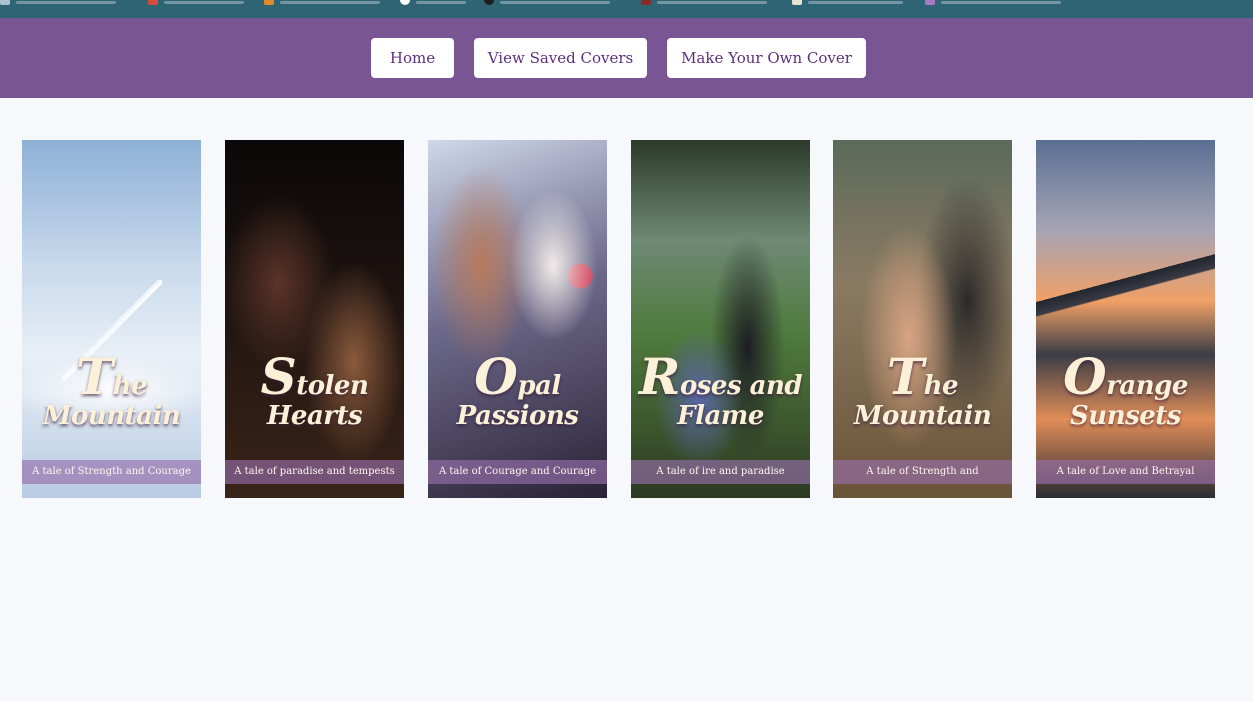 This screenshot has width=1253, height=702. What do you see at coordinates (560, 58) in the screenshot?
I see `view-saved-covers-button: View Saved Covers` at bounding box center [560, 58].